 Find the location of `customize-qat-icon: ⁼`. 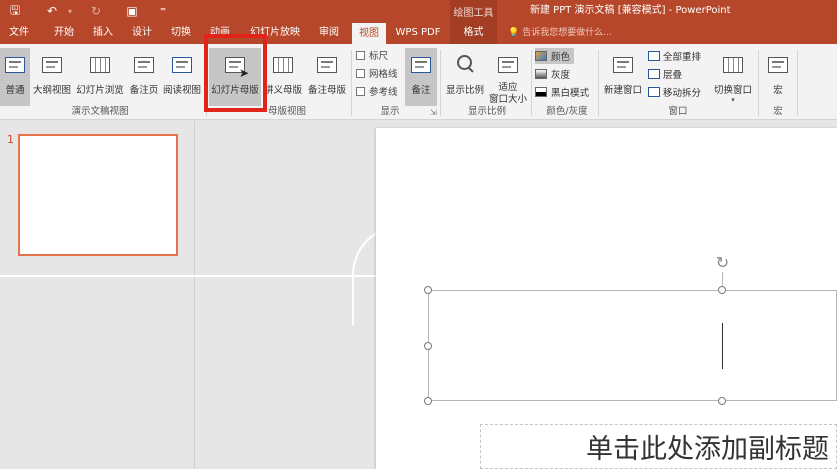

customize-qat-icon: ⁼ is located at coordinates (163, 11).